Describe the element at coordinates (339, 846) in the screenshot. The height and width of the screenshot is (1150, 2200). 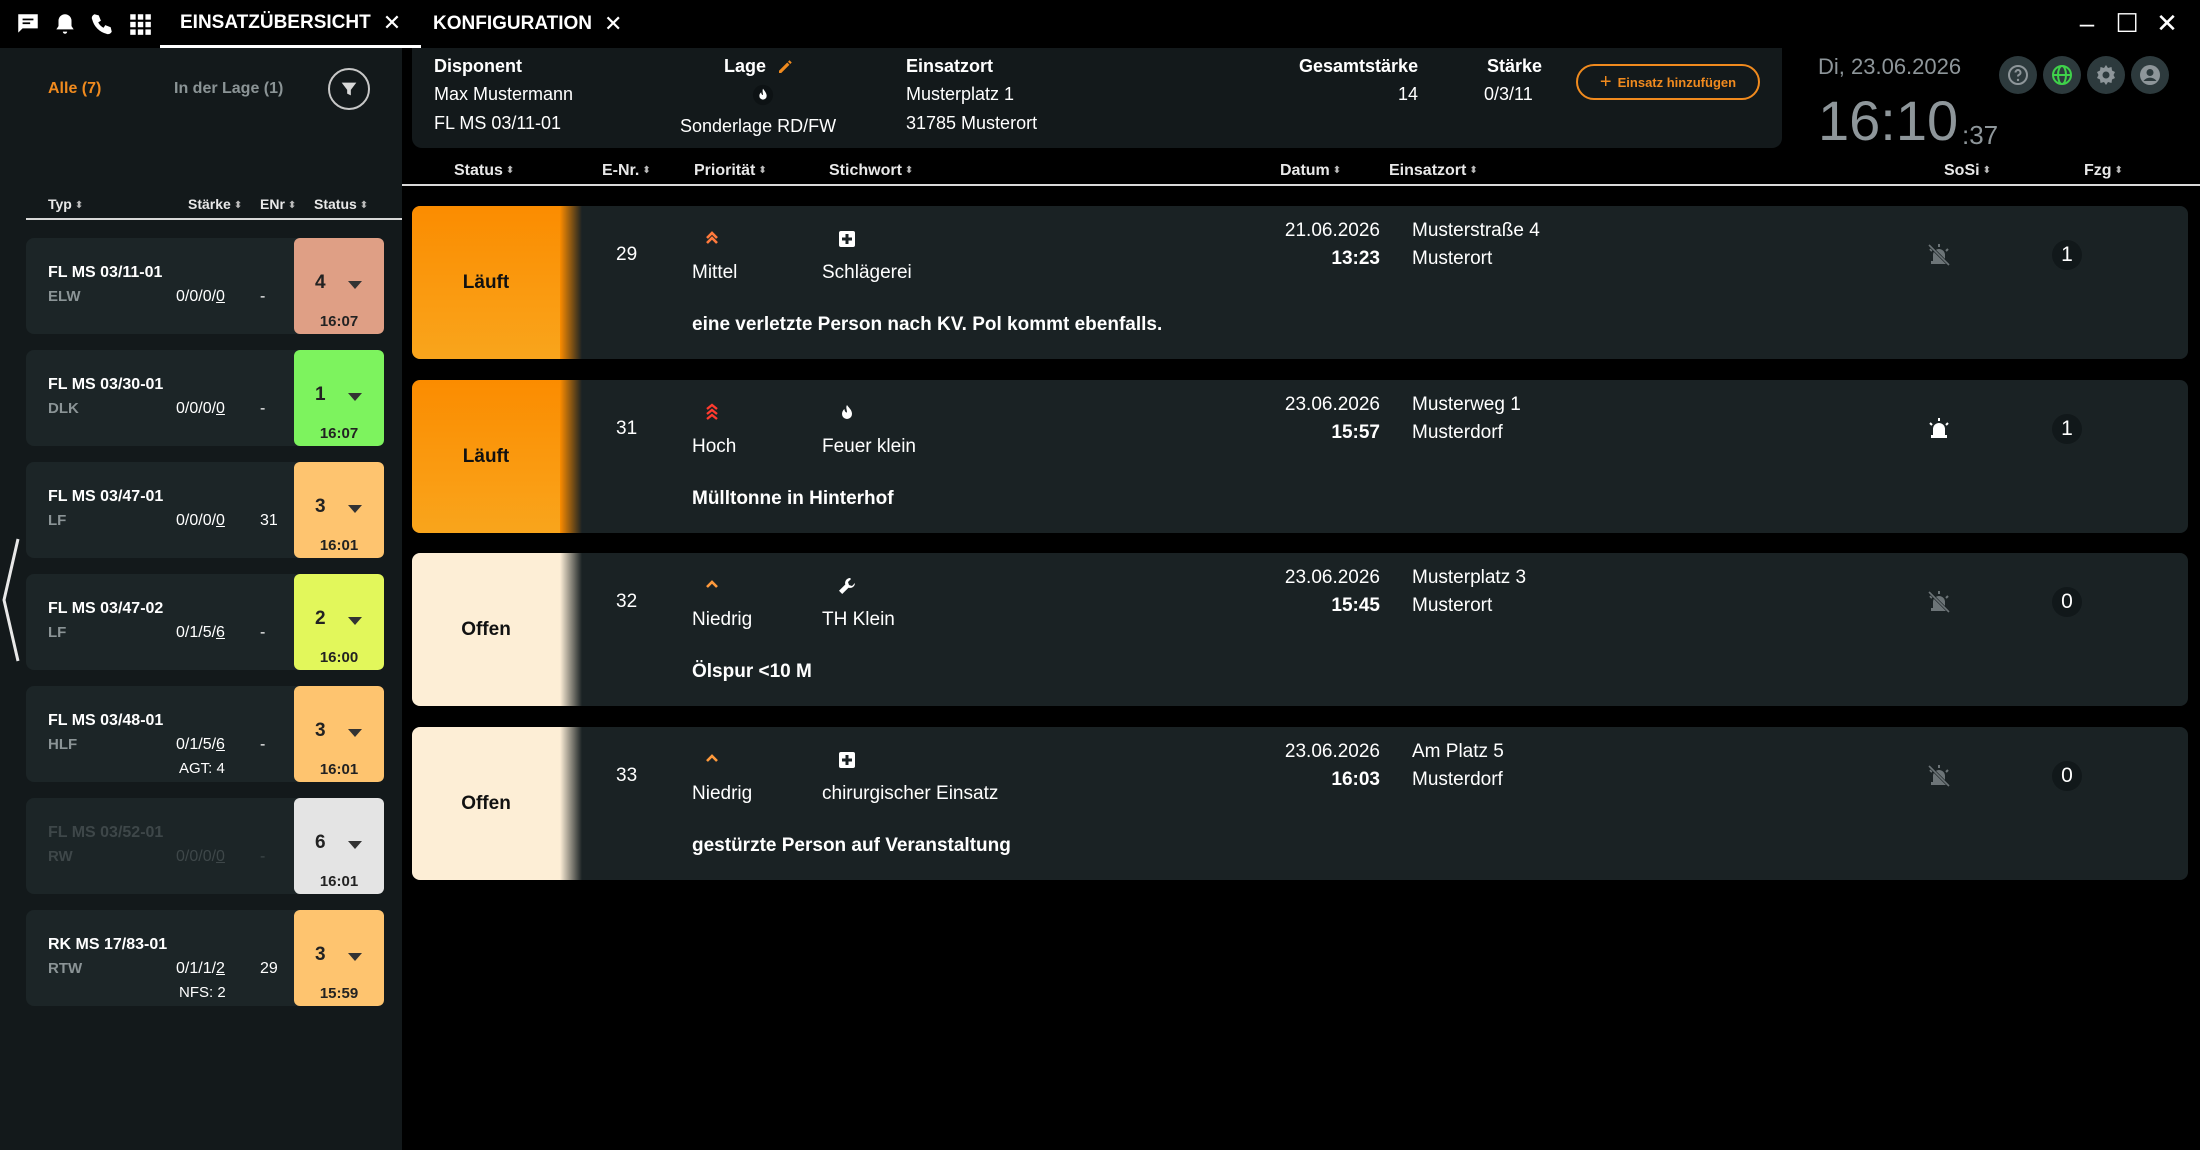
I see `status-dropdown: 6 16:01` at that location.